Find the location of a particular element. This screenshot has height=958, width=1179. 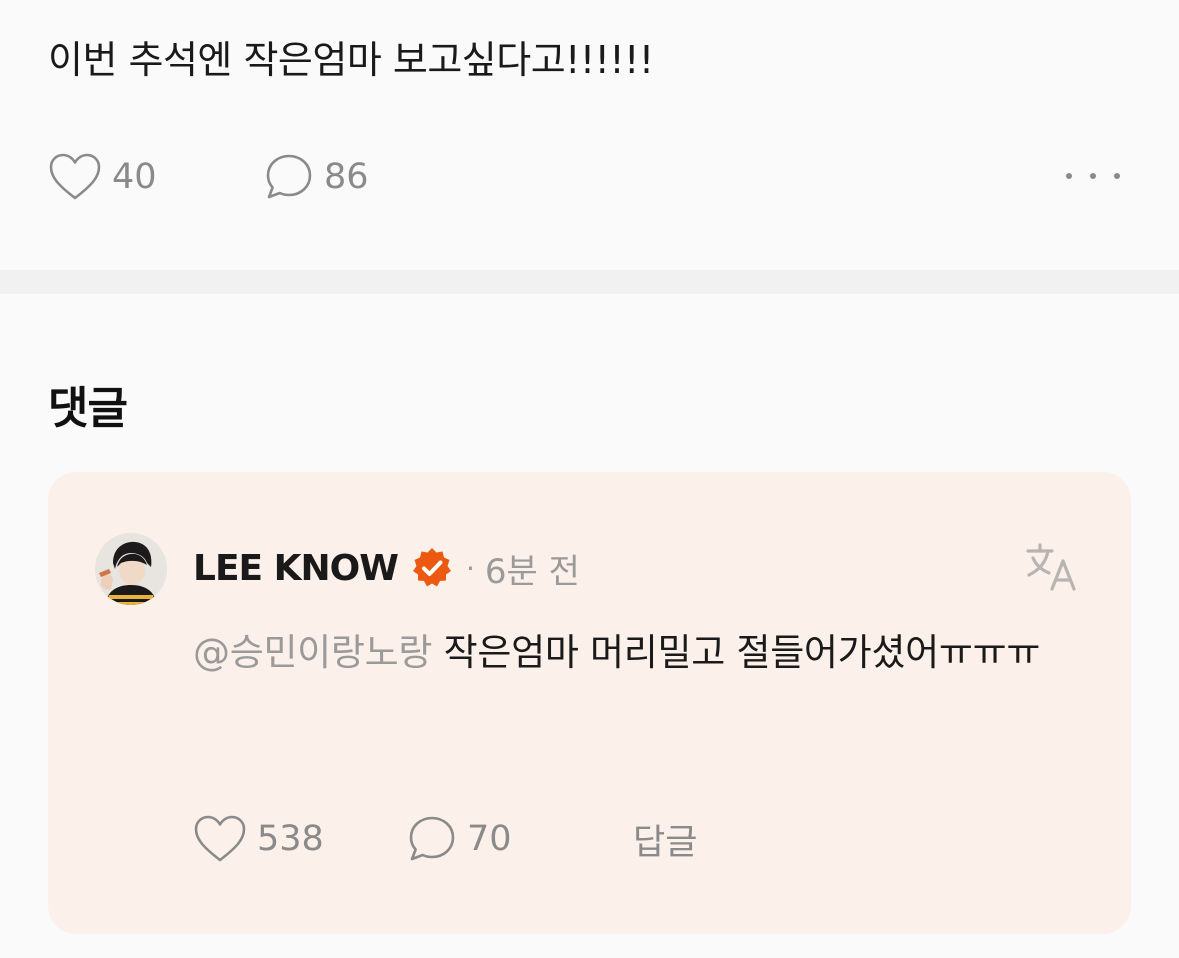

post-comment-count: 86 is located at coordinates (346, 177).